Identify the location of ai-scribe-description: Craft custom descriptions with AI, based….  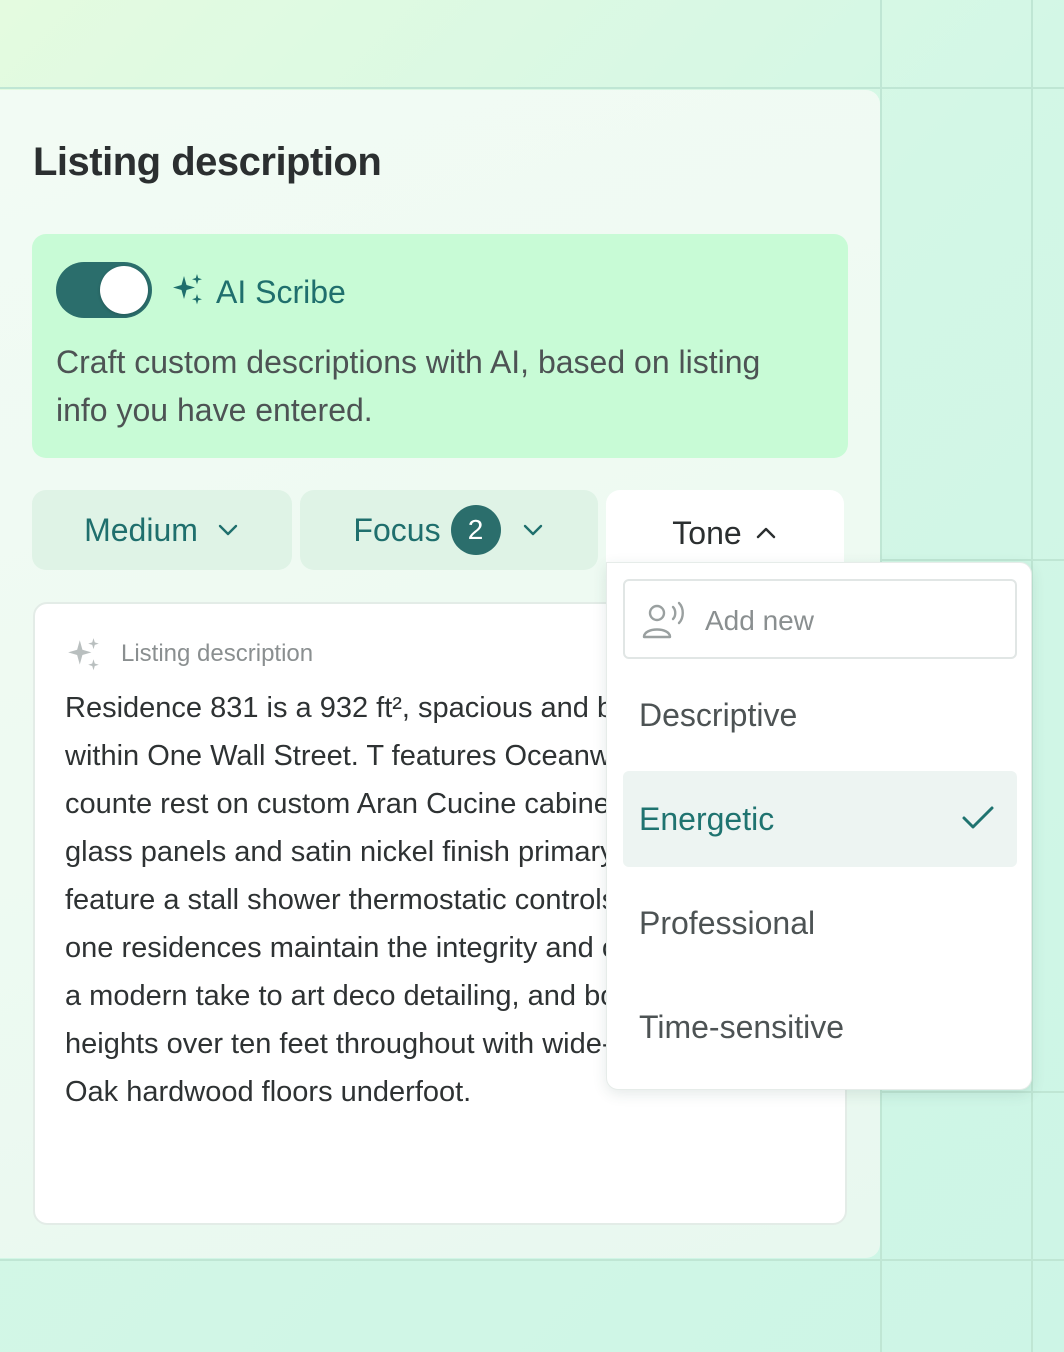
(408, 386).